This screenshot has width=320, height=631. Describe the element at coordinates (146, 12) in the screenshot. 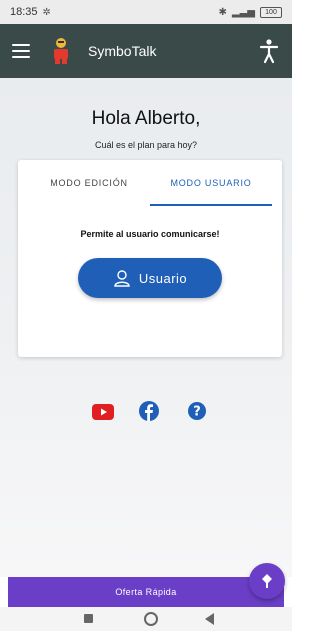

I see `status-bar: 18:35 ✲ ✱ ▂▃▅ 100` at that location.